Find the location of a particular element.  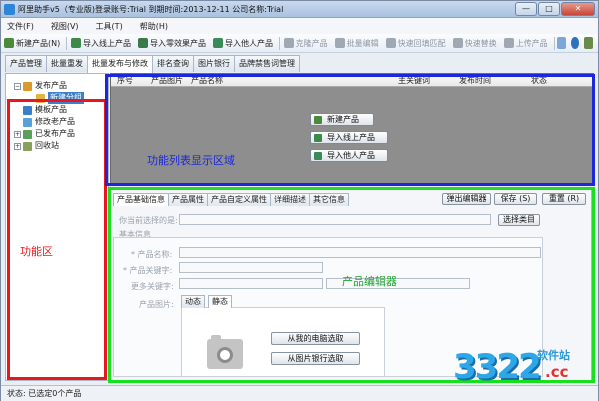

match-icon is located at coordinates (390, 43).